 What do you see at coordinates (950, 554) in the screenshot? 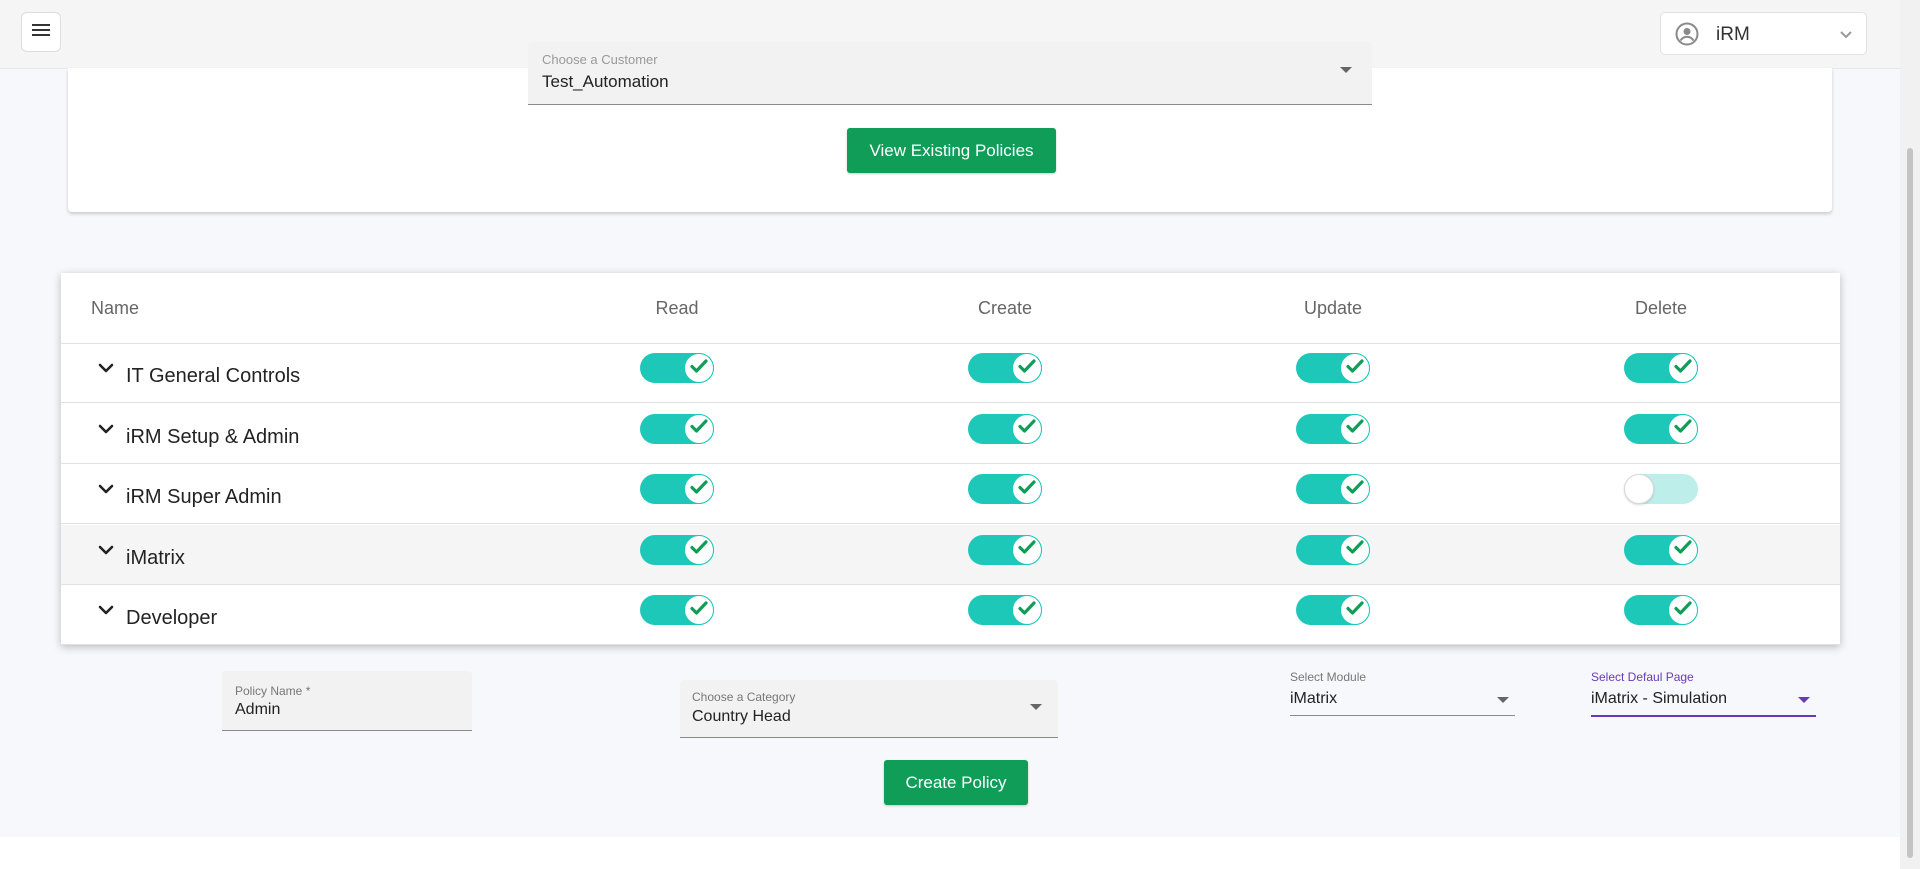
I see `table-row: iMatrix` at bounding box center [950, 554].